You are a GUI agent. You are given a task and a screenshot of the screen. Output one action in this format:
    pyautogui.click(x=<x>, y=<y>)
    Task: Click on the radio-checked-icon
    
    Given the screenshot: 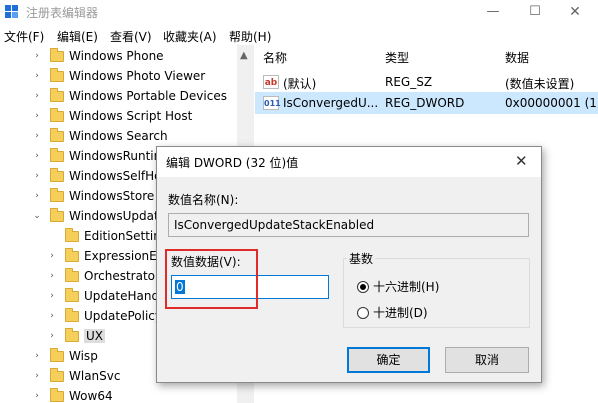 What is the action you would take?
    pyautogui.click(x=363, y=286)
    